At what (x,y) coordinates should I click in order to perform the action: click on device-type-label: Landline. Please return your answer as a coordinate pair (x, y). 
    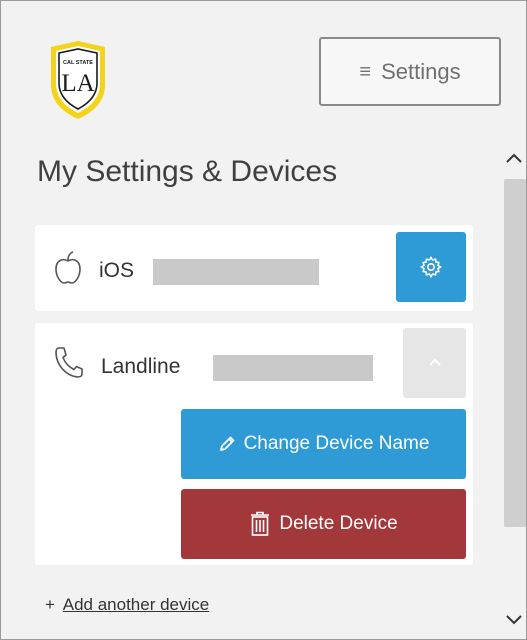
    Looking at the image, I should click on (141, 366).